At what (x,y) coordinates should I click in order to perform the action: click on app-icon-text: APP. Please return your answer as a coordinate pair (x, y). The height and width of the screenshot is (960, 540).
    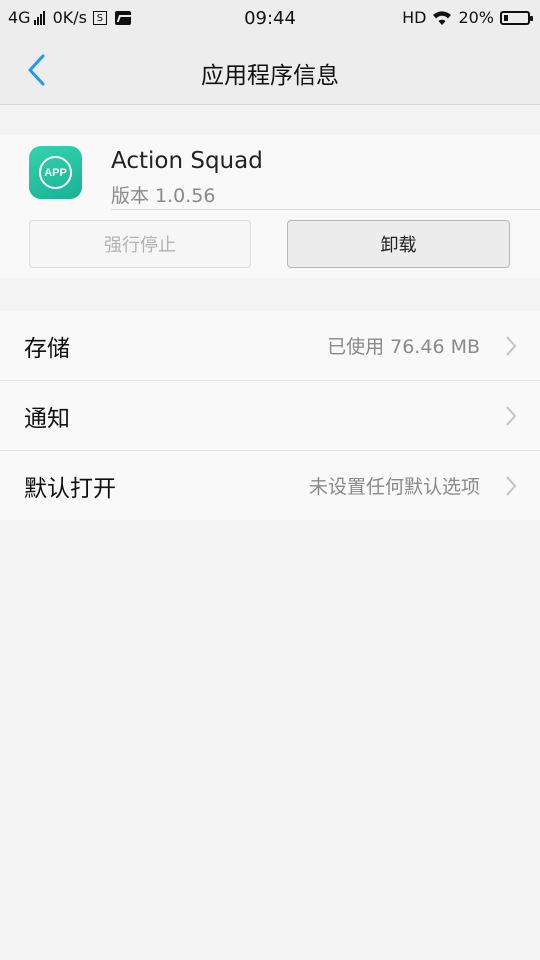
    Looking at the image, I should click on (55, 172).